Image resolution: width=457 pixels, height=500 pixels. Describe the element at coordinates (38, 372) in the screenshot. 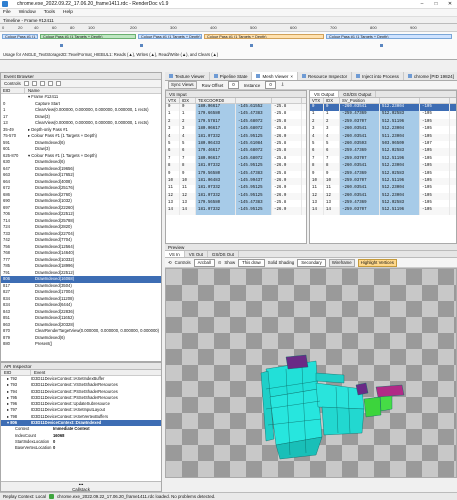

I see `api-col-event: Event` at that location.